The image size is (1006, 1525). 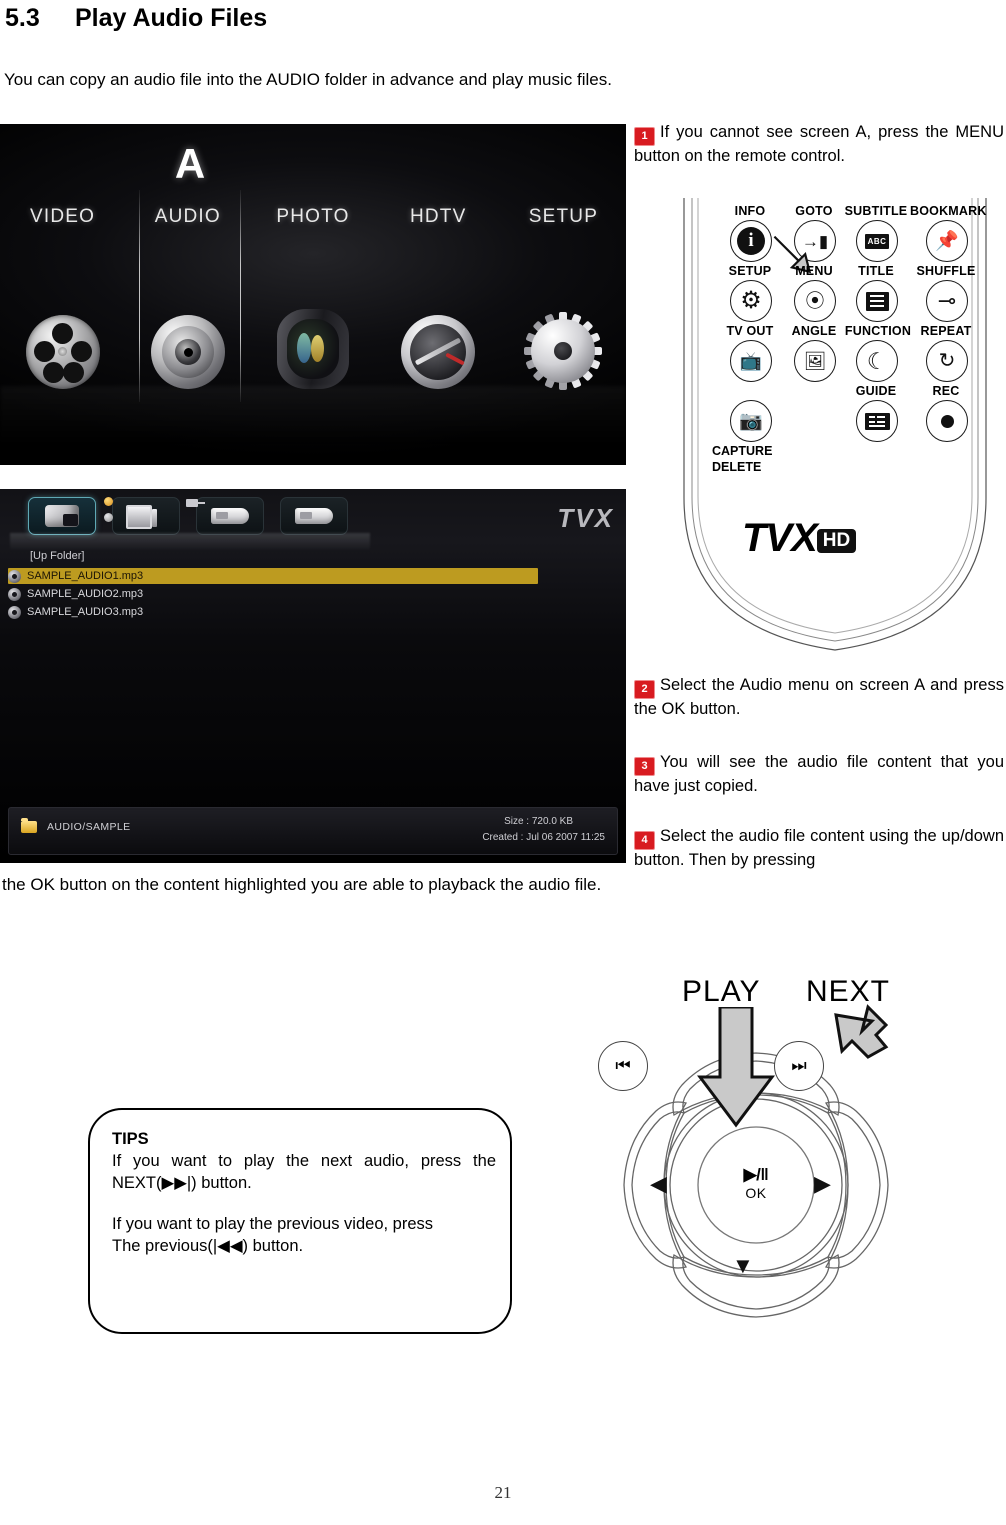 I want to click on remote-label-rec: REC, so click(x=946, y=391).